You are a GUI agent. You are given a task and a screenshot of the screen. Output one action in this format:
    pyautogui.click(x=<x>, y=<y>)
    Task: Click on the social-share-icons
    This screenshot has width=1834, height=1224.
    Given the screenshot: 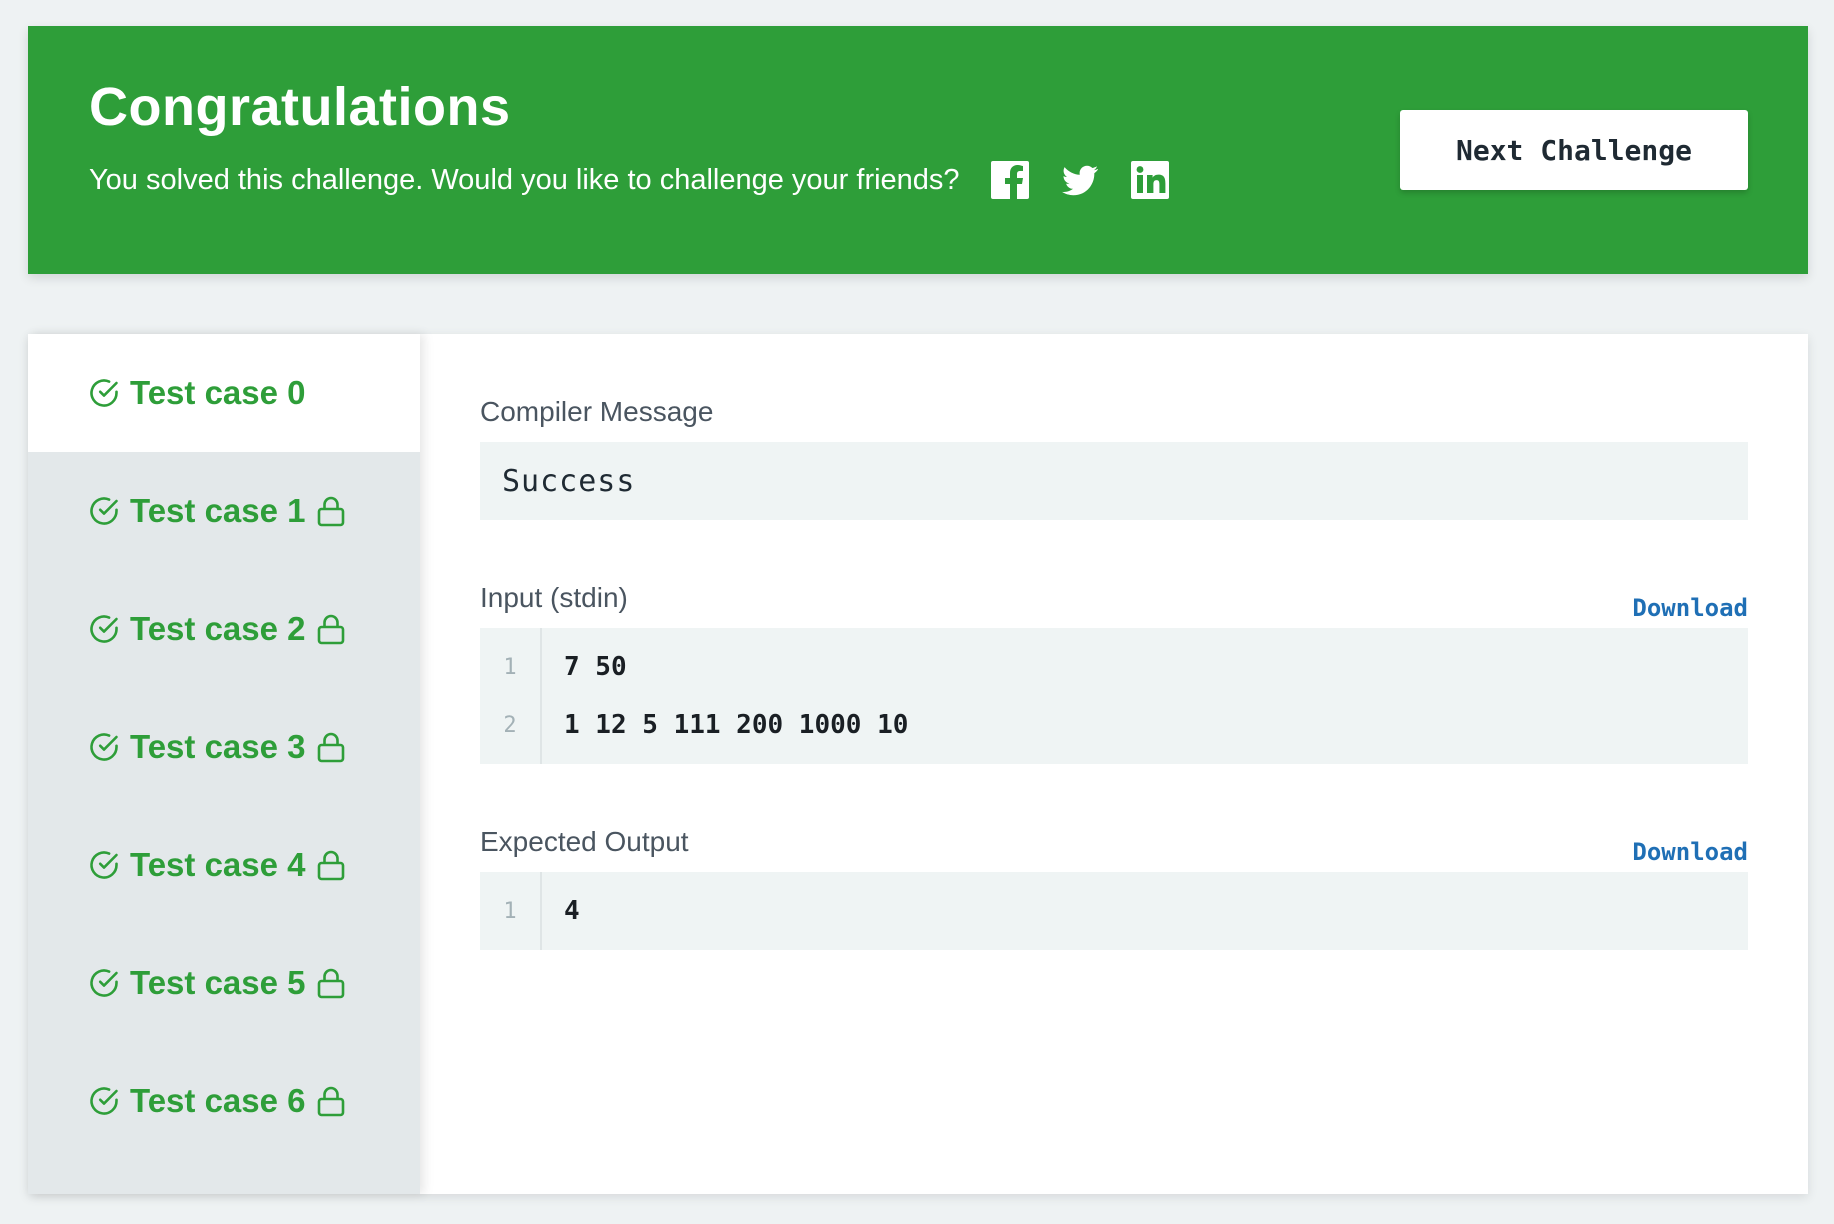 What is the action you would take?
    pyautogui.click(x=1095, y=180)
    